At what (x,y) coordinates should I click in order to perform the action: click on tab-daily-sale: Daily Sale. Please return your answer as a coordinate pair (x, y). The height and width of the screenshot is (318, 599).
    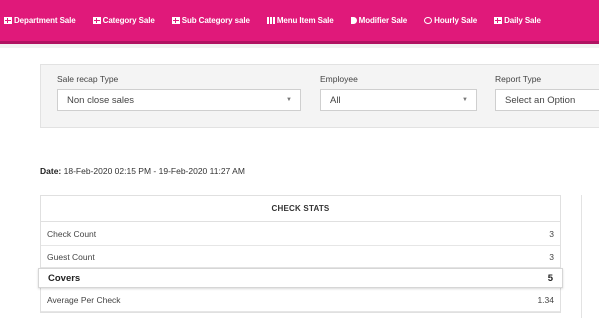
    Looking at the image, I should click on (517, 20).